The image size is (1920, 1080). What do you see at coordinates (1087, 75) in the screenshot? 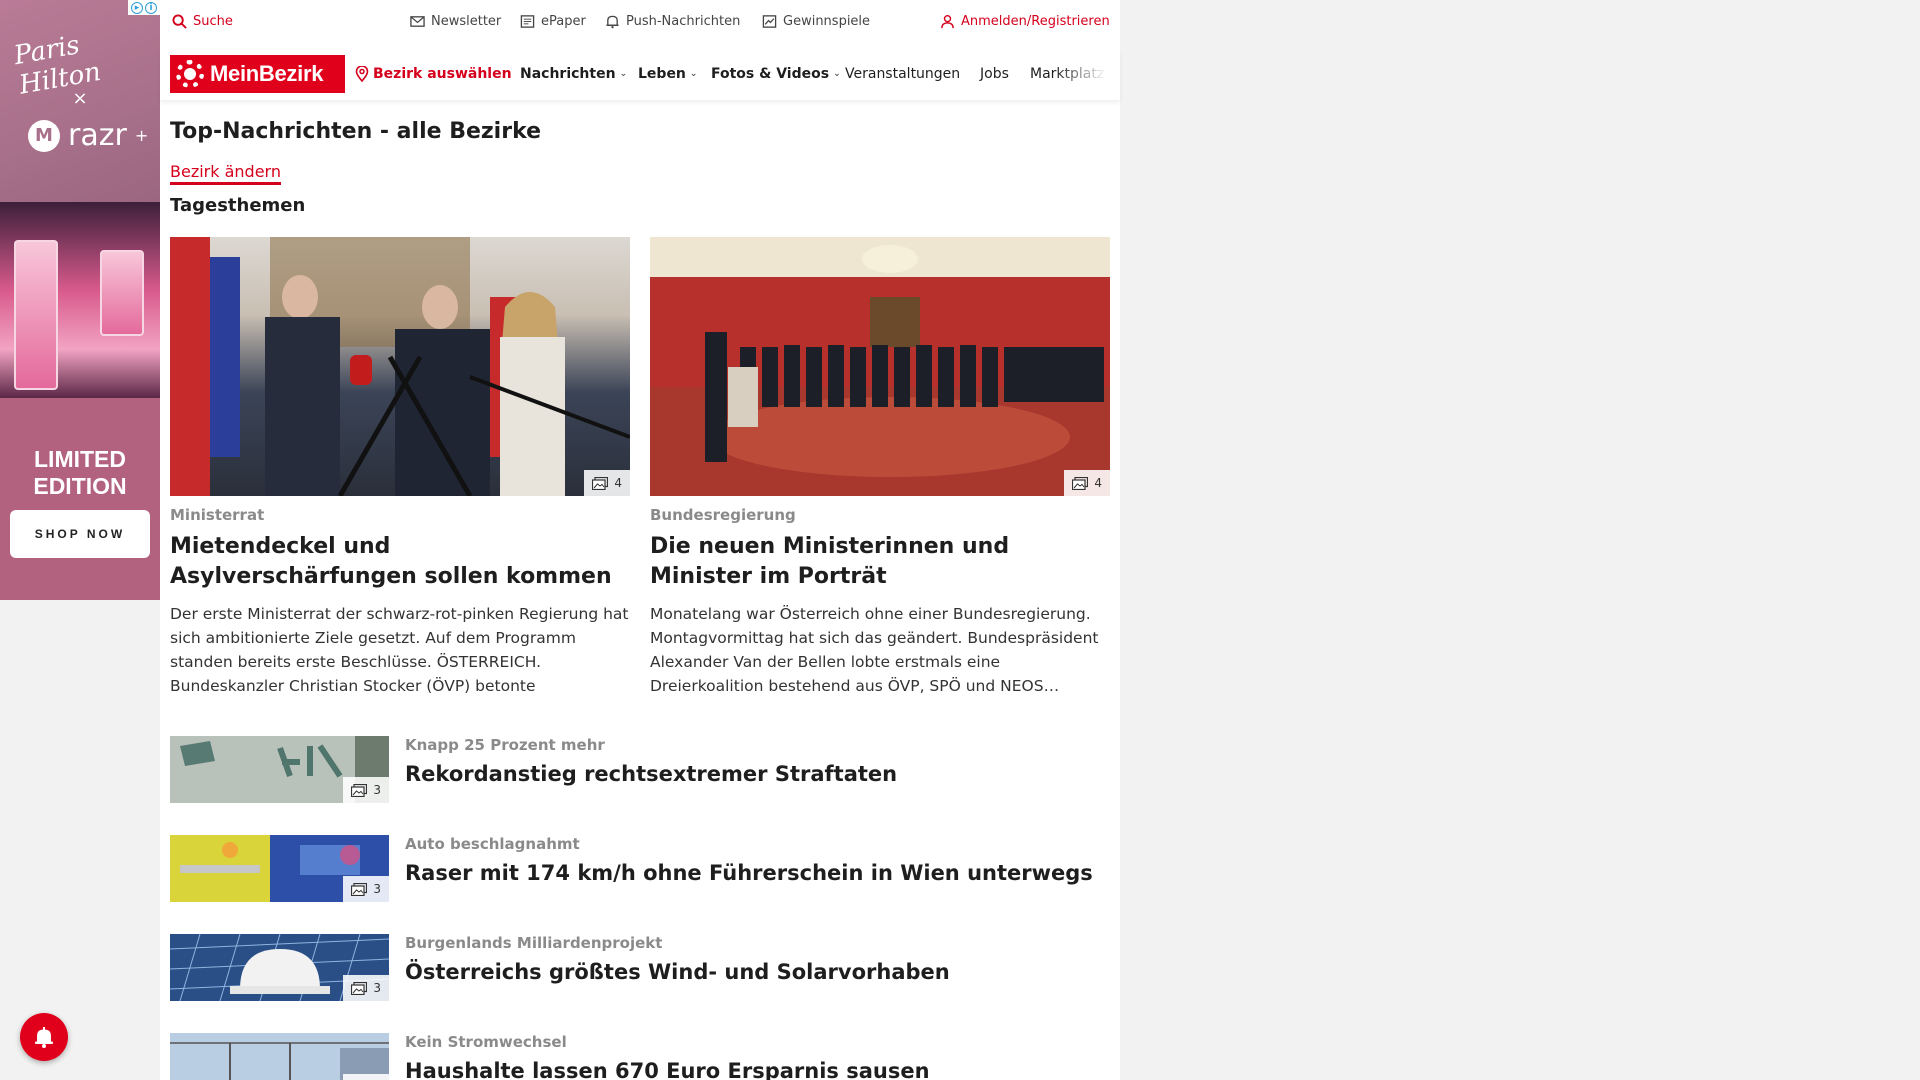
I see `nav-scroll-fade` at bounding box center [1087, 75].